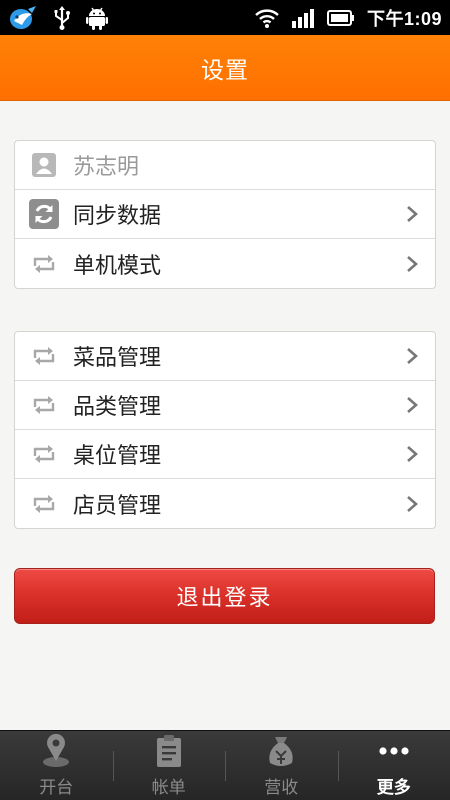  I want to click on status-right: 下午1:09, so click(342, 18).